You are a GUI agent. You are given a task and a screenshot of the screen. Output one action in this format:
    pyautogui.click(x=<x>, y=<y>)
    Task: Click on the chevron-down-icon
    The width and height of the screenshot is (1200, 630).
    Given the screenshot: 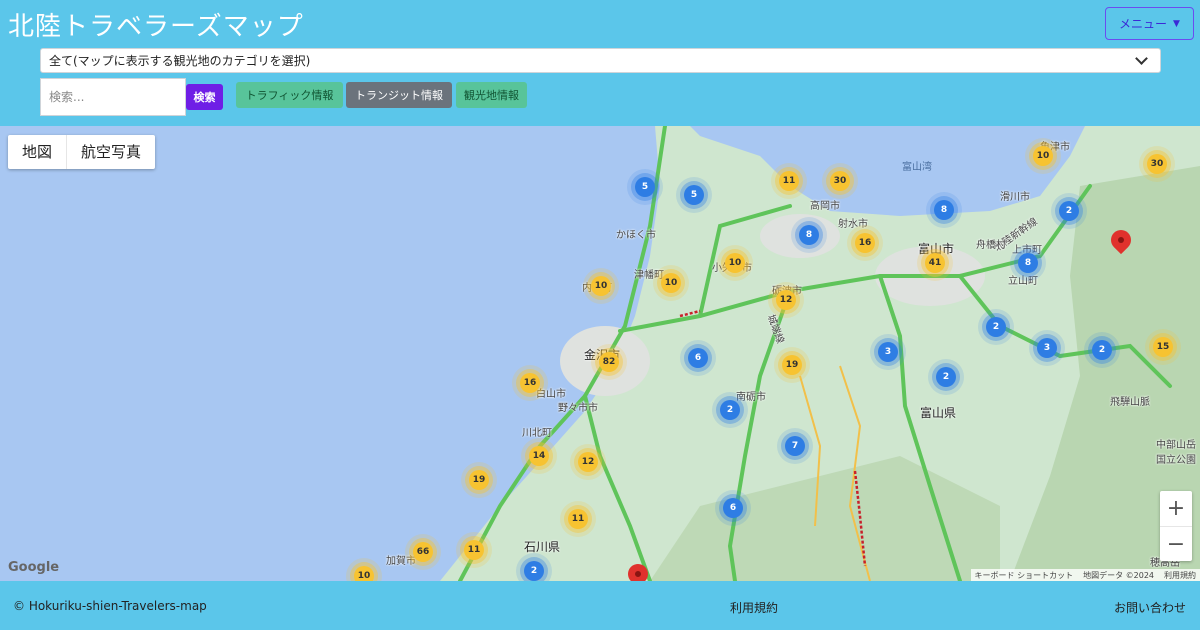 What is the action you would take?
    pyautogui.click(x=1141, y=58)
    